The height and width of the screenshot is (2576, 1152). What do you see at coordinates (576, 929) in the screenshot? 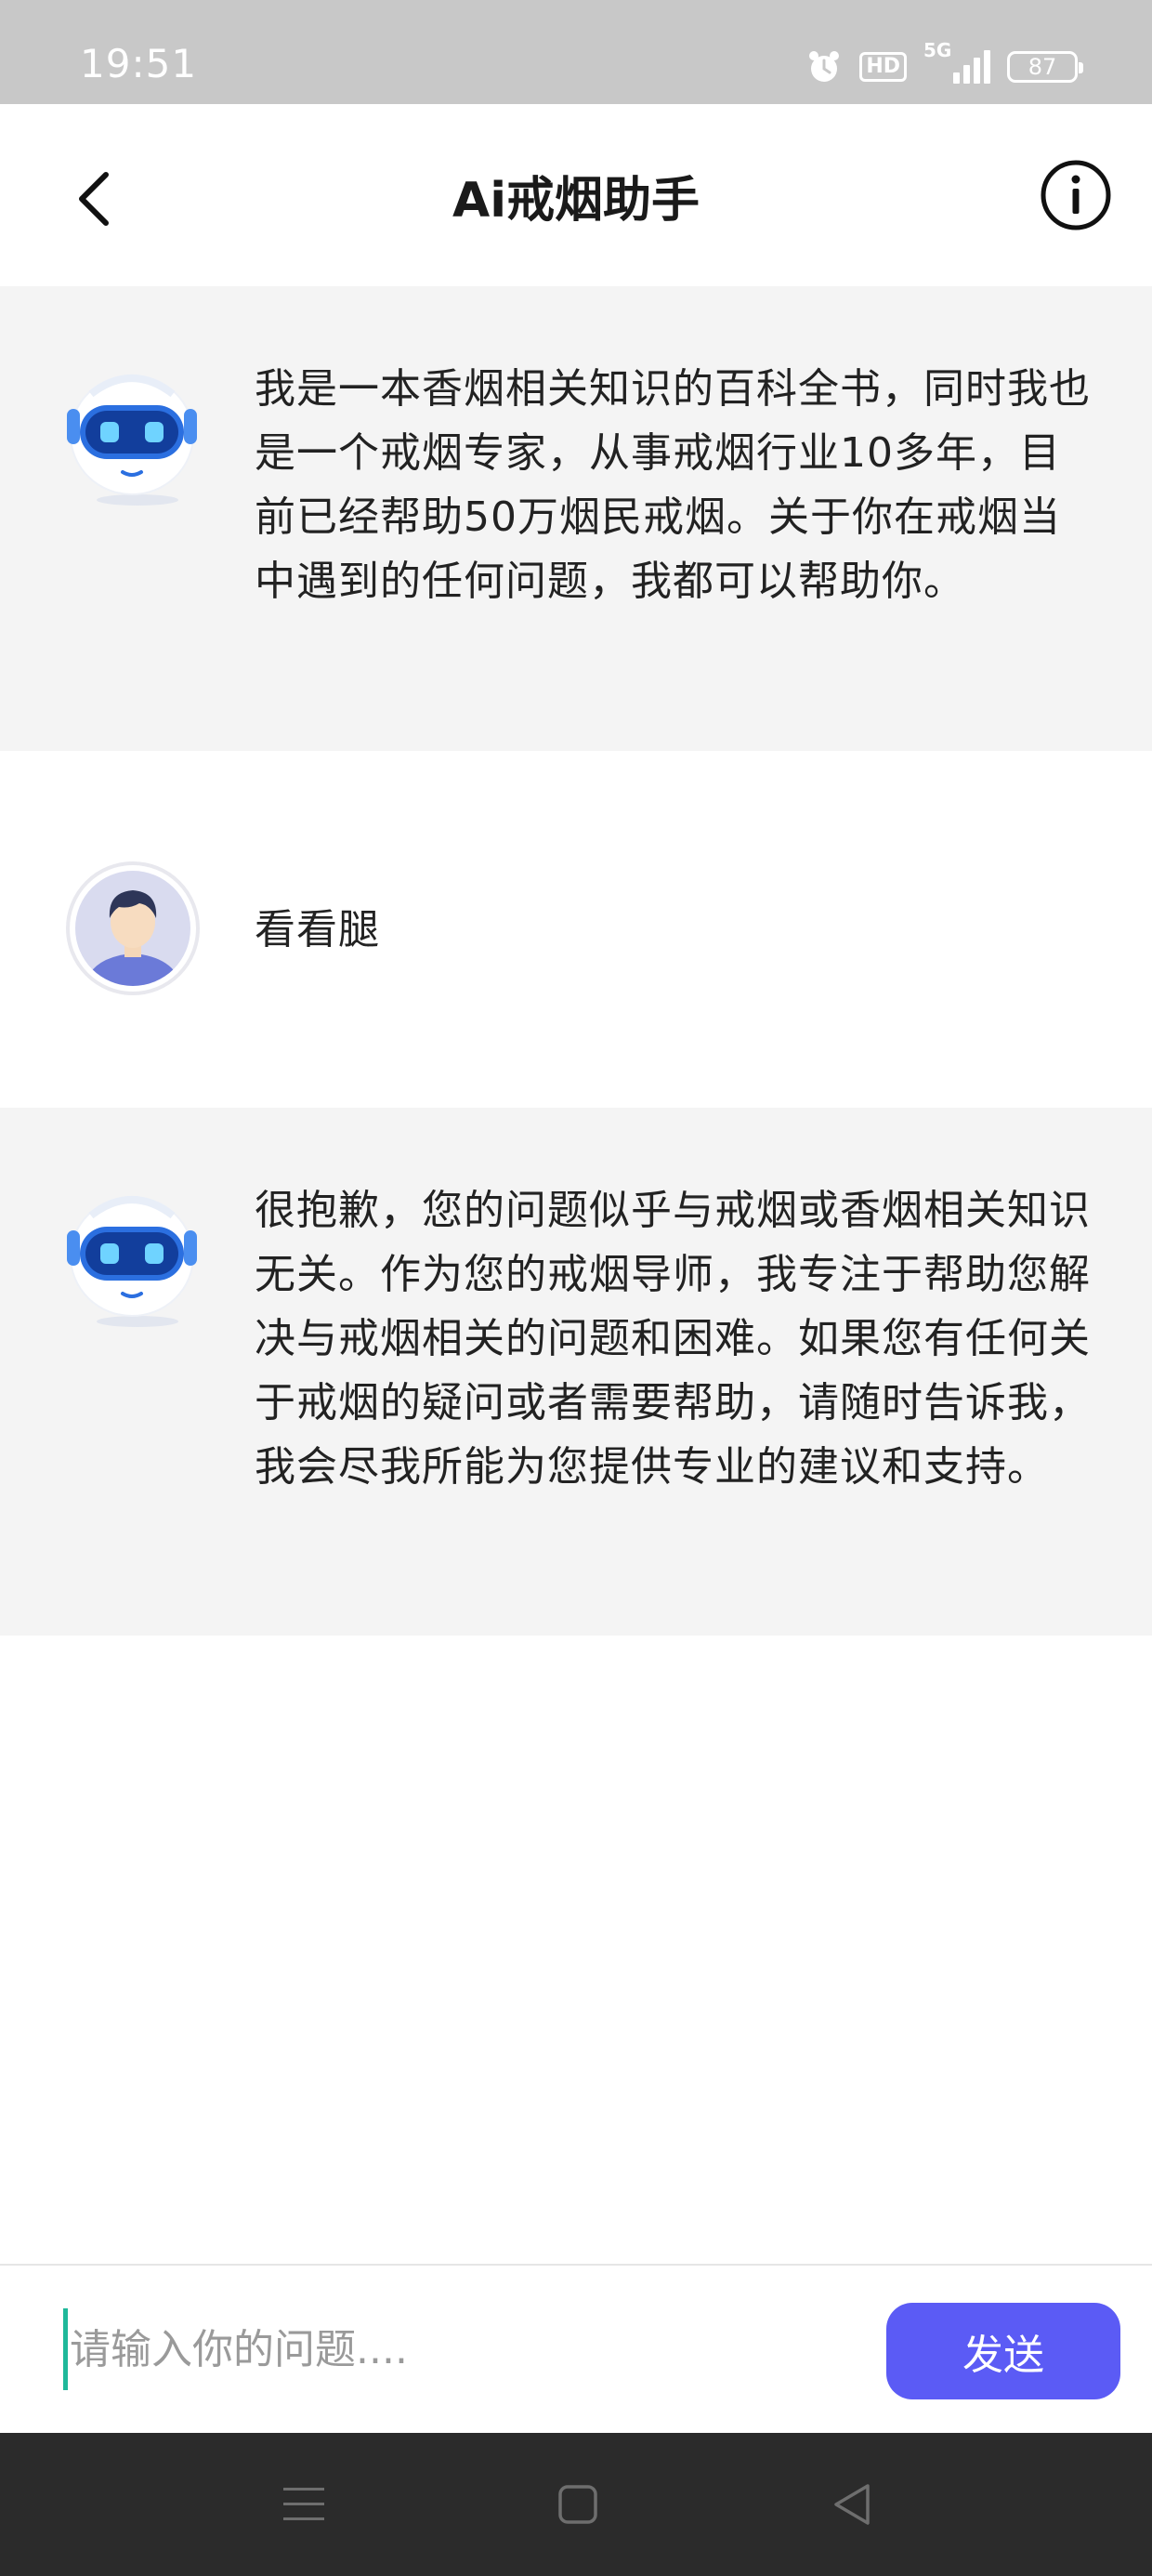
I see `chat-message-user: 看看腿` at bounding box center [576, 929].